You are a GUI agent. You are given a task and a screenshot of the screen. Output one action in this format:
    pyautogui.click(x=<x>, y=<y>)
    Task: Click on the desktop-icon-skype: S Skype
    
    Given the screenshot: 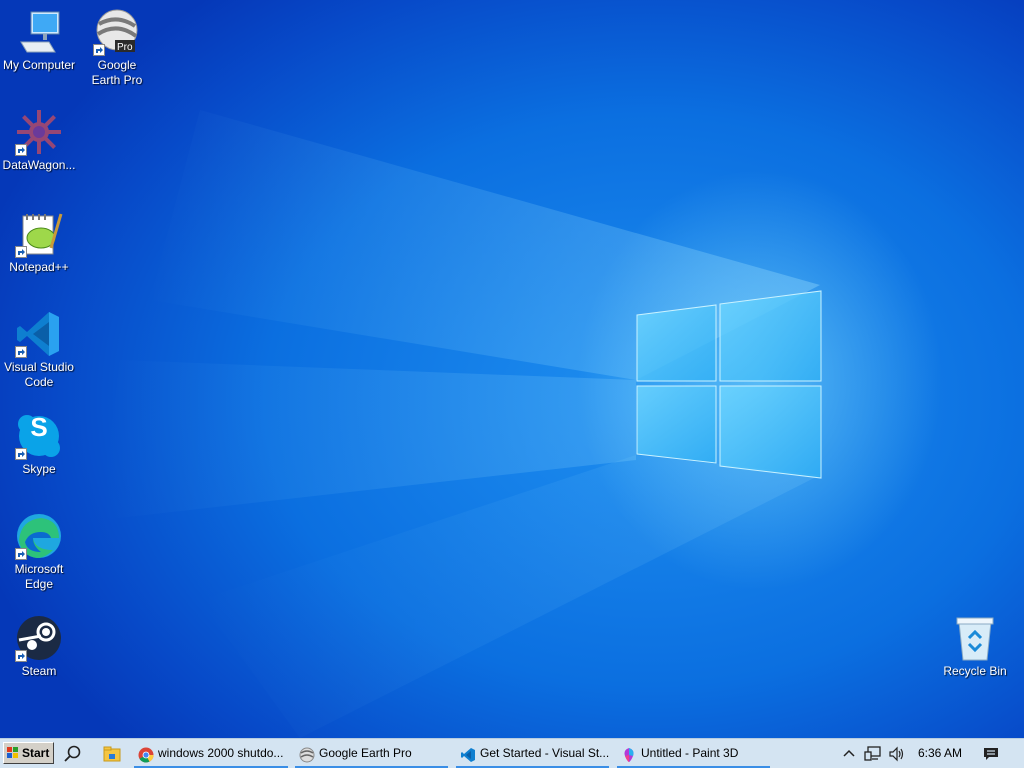 What is the action you would take?
    pyautogui.click(x=39, y=444)
    